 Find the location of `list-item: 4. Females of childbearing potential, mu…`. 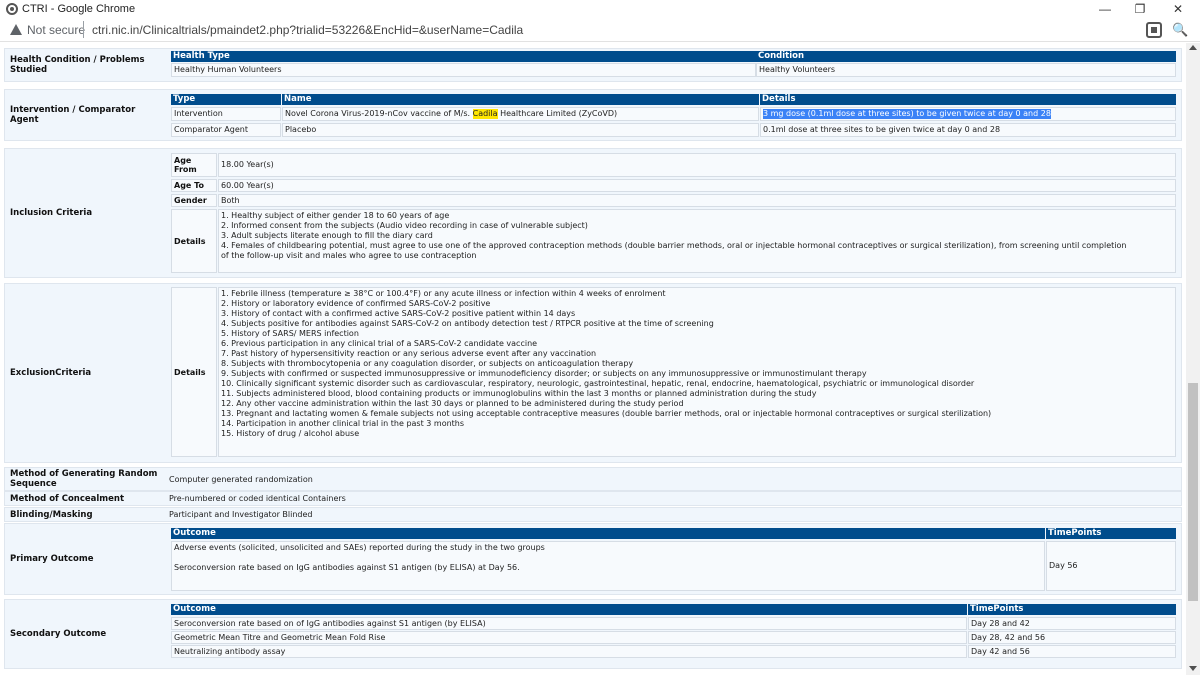

list-item: 4. Females of childbearing potential, mu… is located at coordinates (674, 245).